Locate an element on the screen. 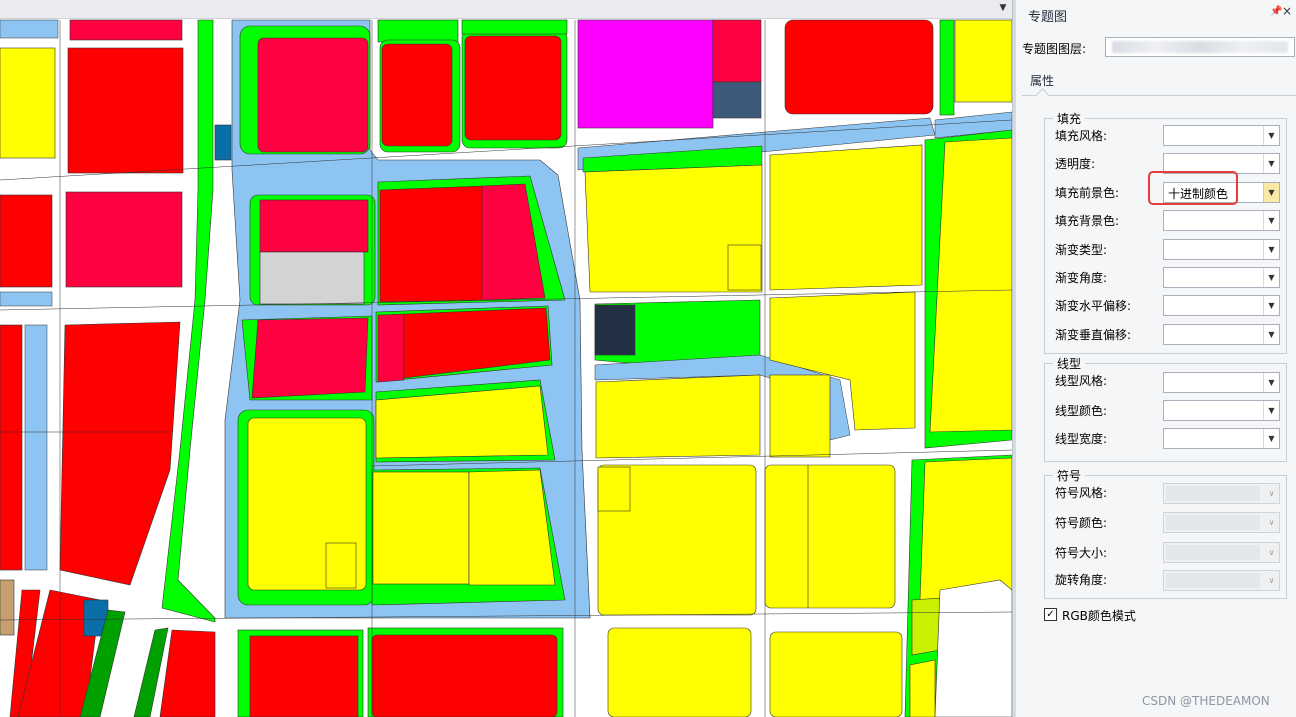 This screenshot has height=717, width=1296. line-group-title: 线型 is located at coordinates (1069, 363).